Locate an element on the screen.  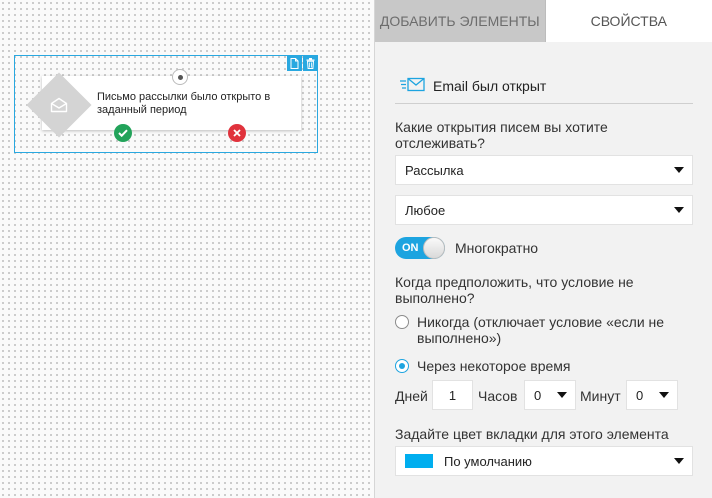
tab-color-label: Задайте цвет вкладки для этого элемента is located at coordinates (532, 434).